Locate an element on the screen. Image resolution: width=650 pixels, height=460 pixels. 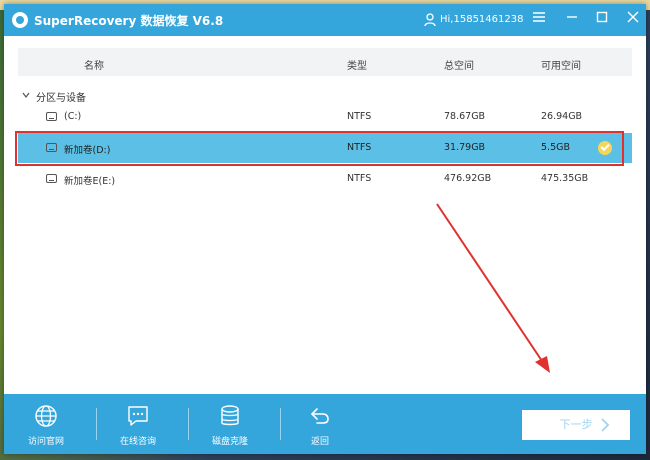
next-step-label: 下一步 is located at coordinates (576, 424).